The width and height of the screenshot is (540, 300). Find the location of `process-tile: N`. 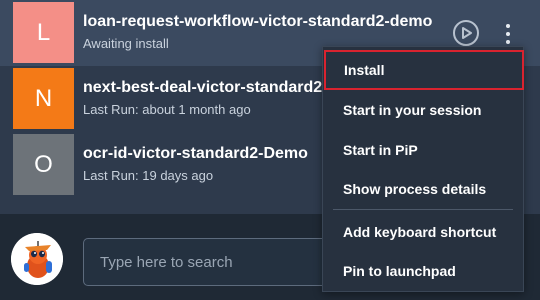

process-tile: N is located at coordinates (43, 98).